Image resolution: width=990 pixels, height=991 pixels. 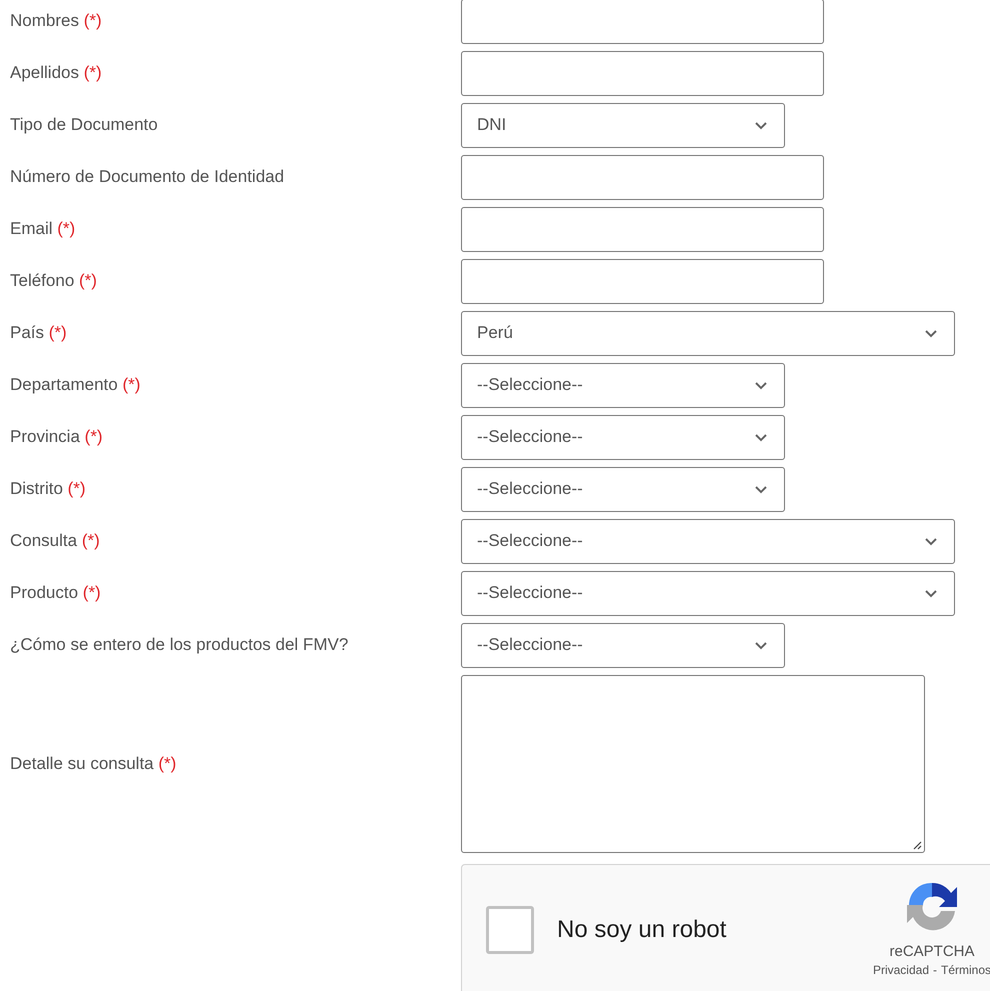 I want to click on field-label: Distrito (*), so click(x=48, y=489).